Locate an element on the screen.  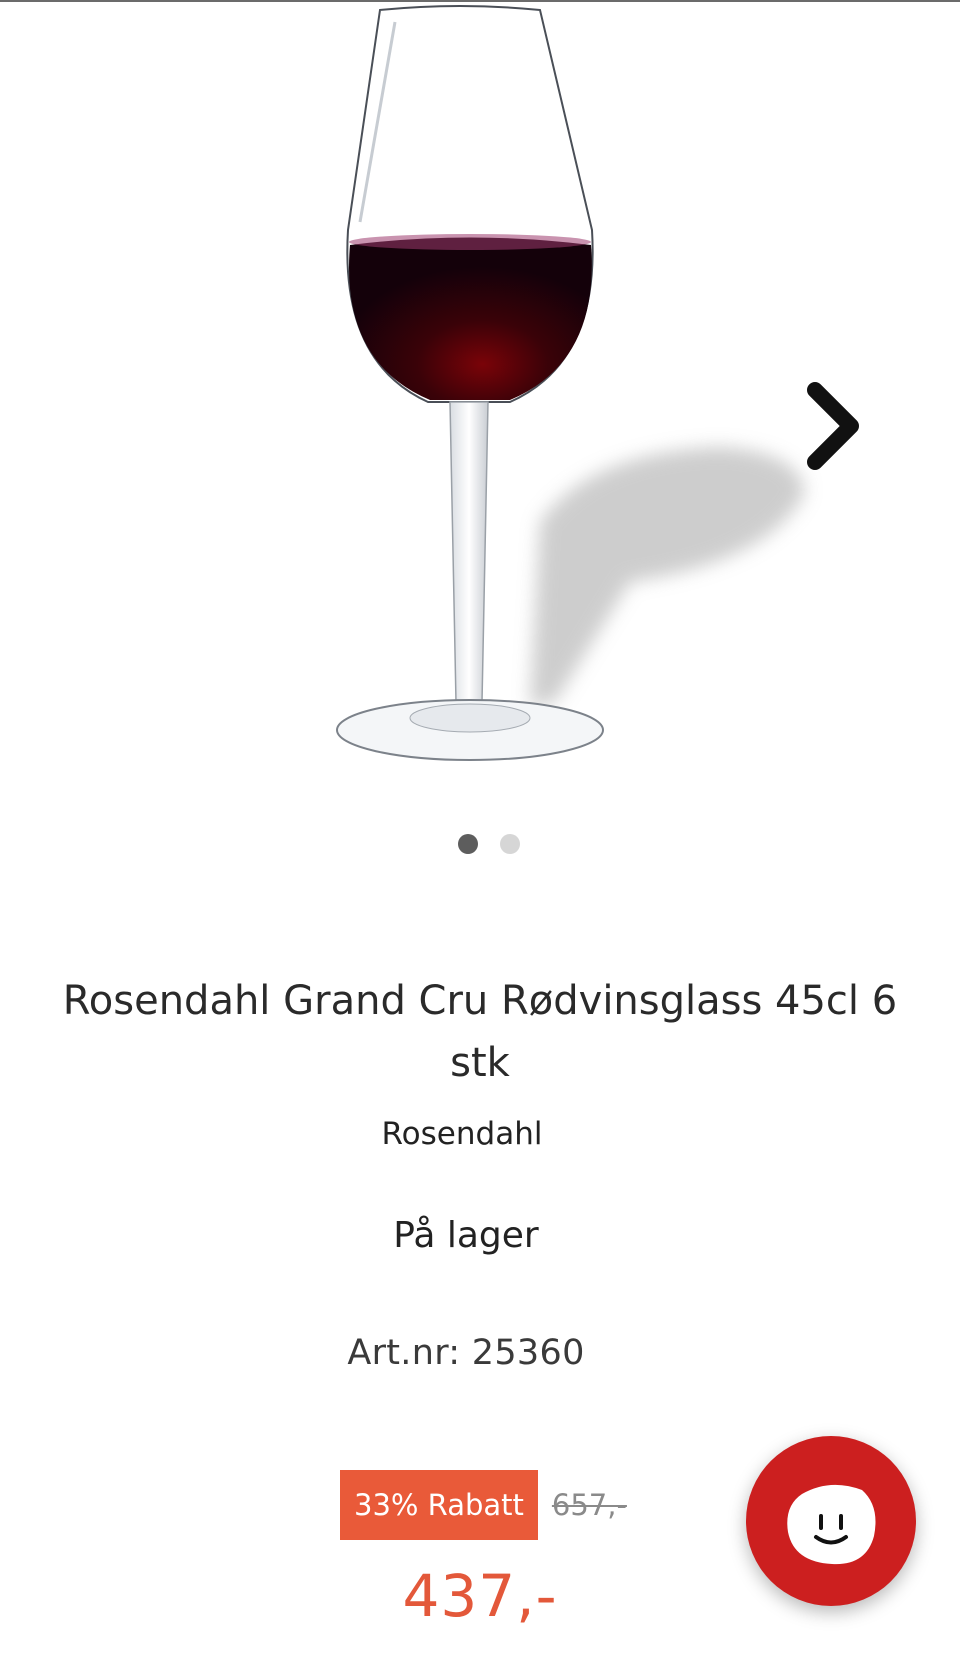
chevron-right-icon is located at coordinates (833, 426).